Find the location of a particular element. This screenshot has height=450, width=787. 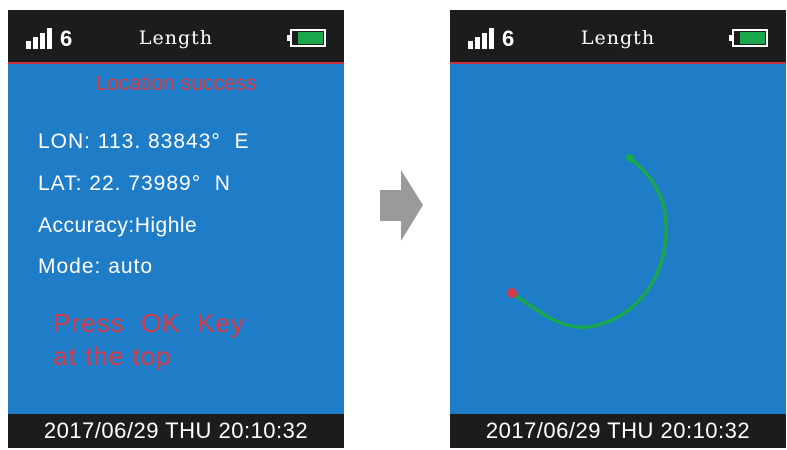

track-canvas is located at coordinates (587, 242).